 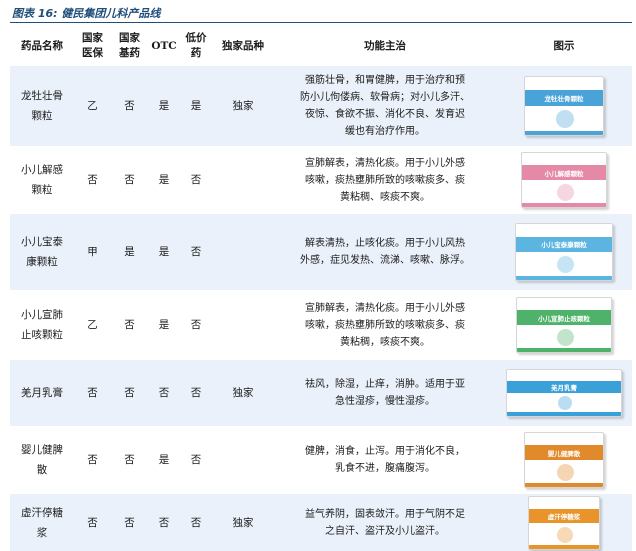 What do you see at coordinates (42, 522) in the screenshot?
I see `cell-name: 虚汗停糖 浆` at bounding box center [42, 522].